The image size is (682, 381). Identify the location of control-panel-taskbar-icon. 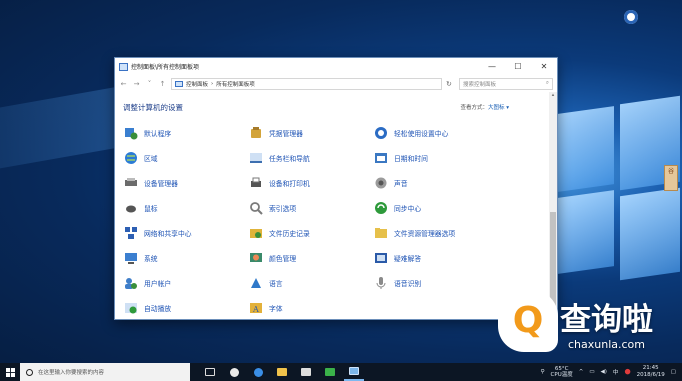
(354, 372).